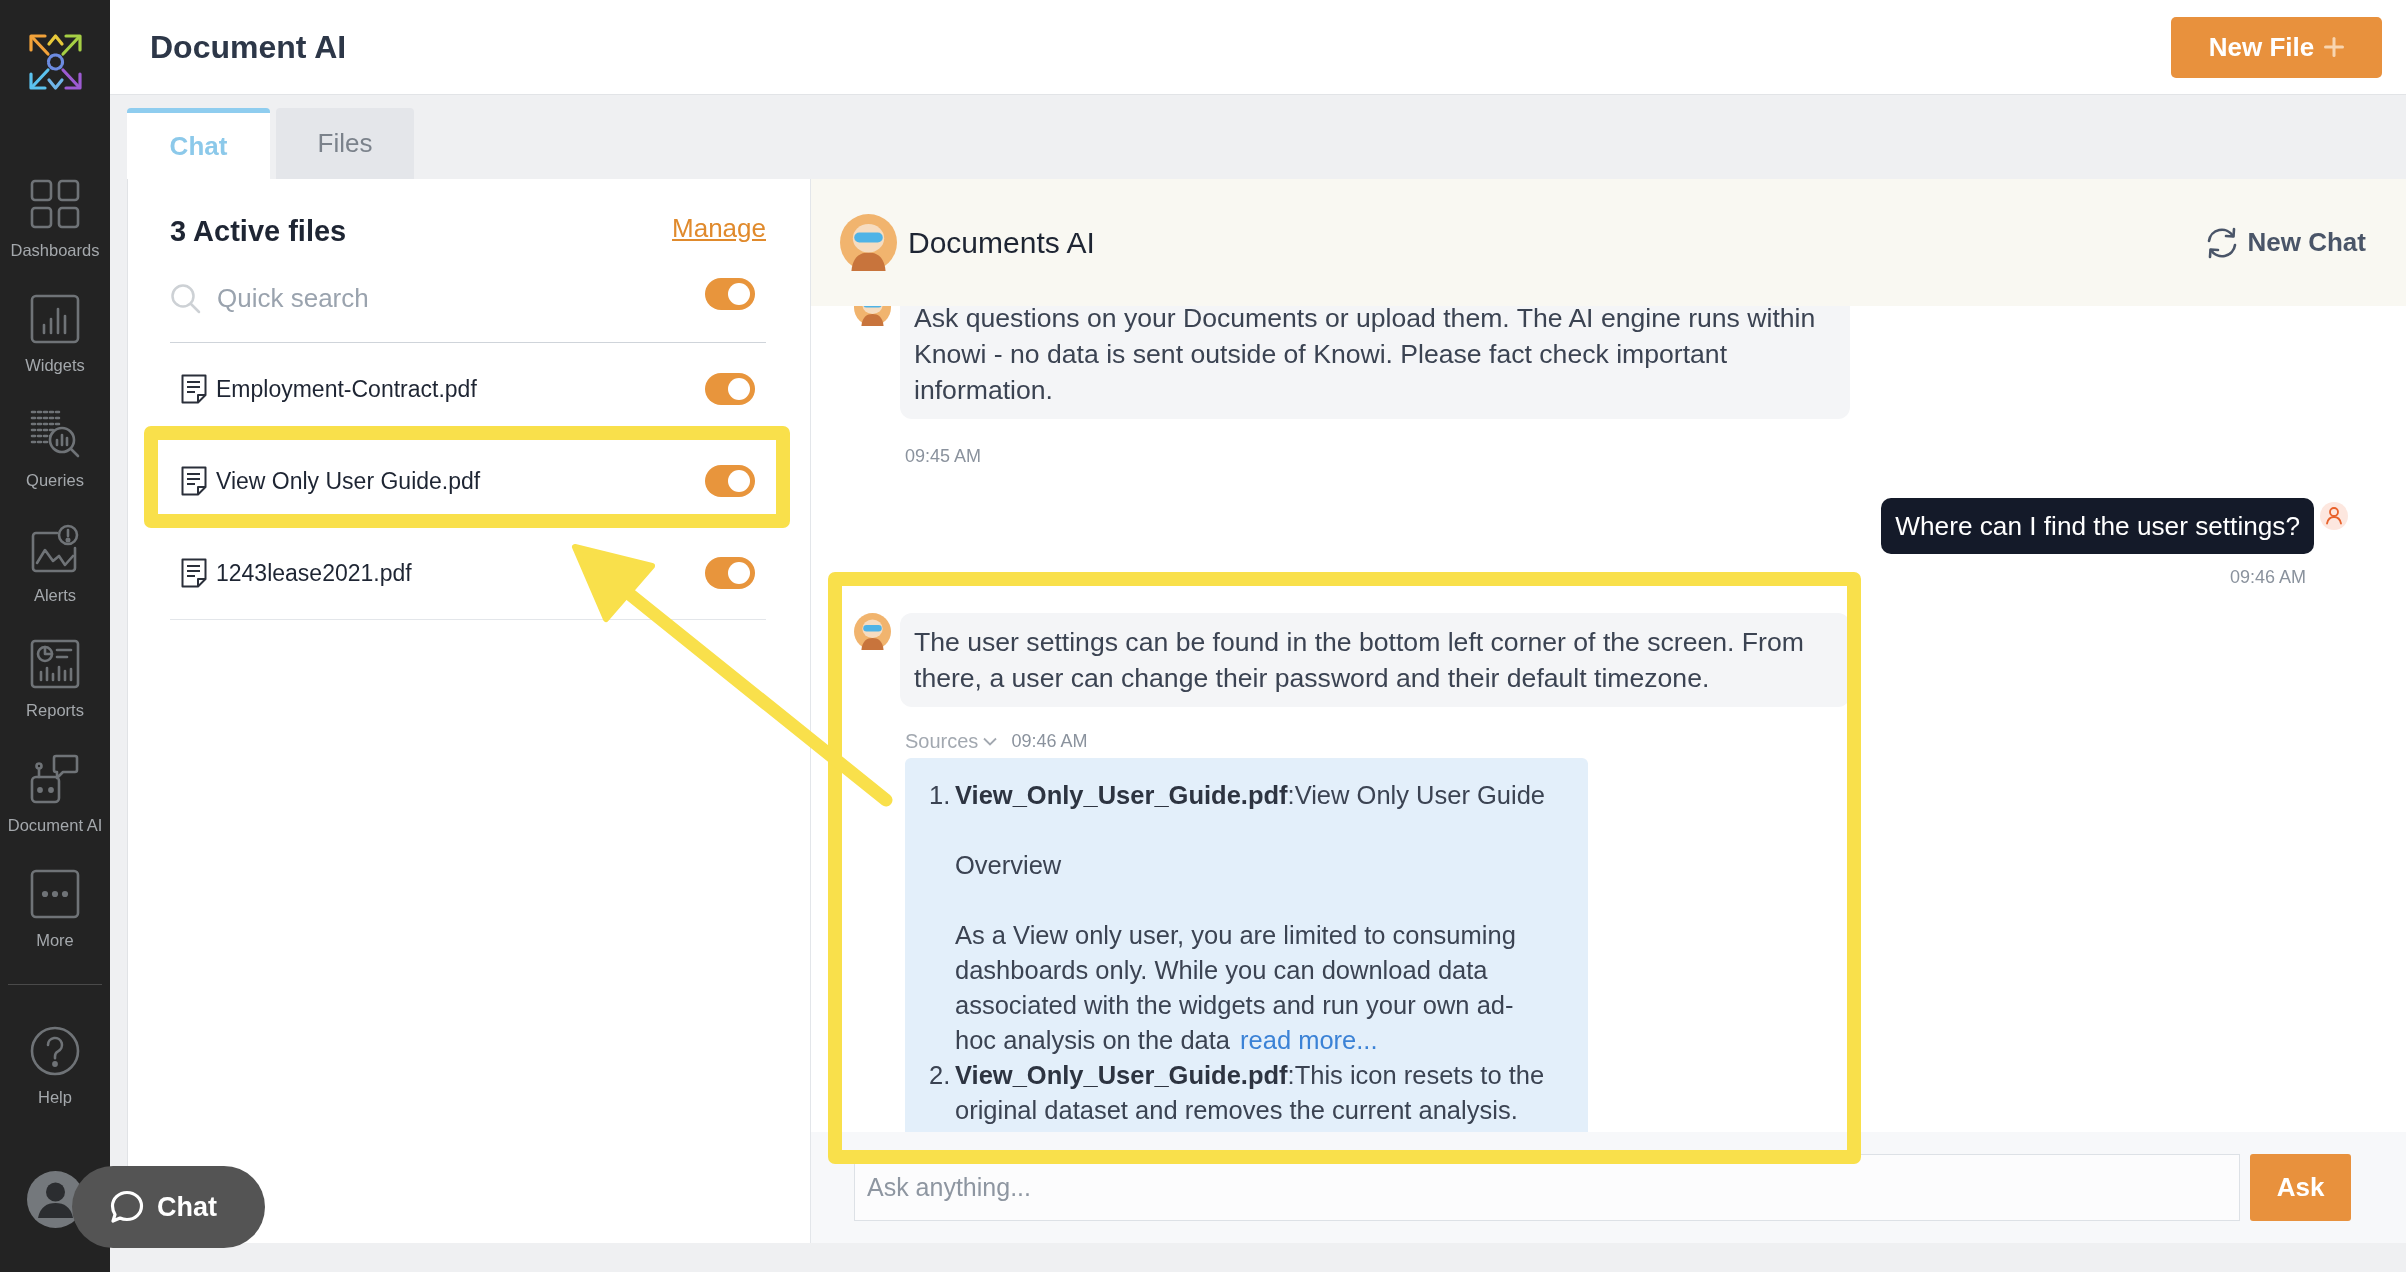 The image size is (2406, 1272). What do you see at coordinates (55, 549) in the screenshot?
I see `chart-alert-icon` at bounding box center [55, 549].